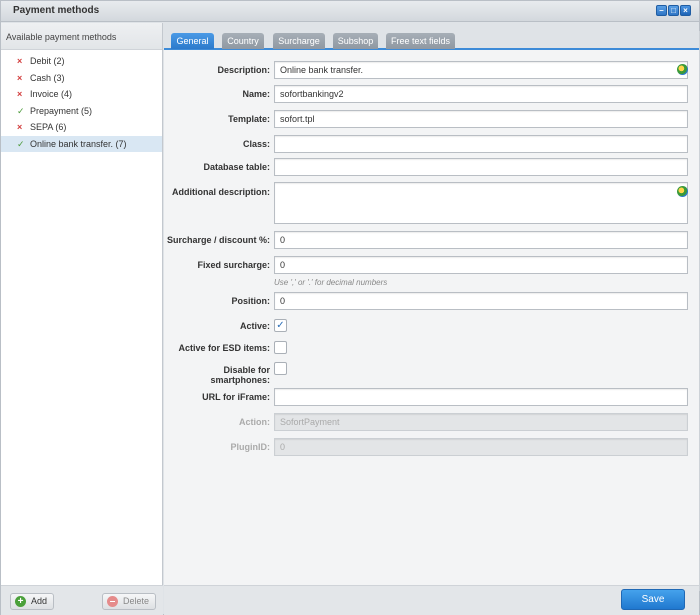 The width and height of the screenshot is (700, 615). I want to click on payment-method-label: SEPA (6), so click(48, 127).